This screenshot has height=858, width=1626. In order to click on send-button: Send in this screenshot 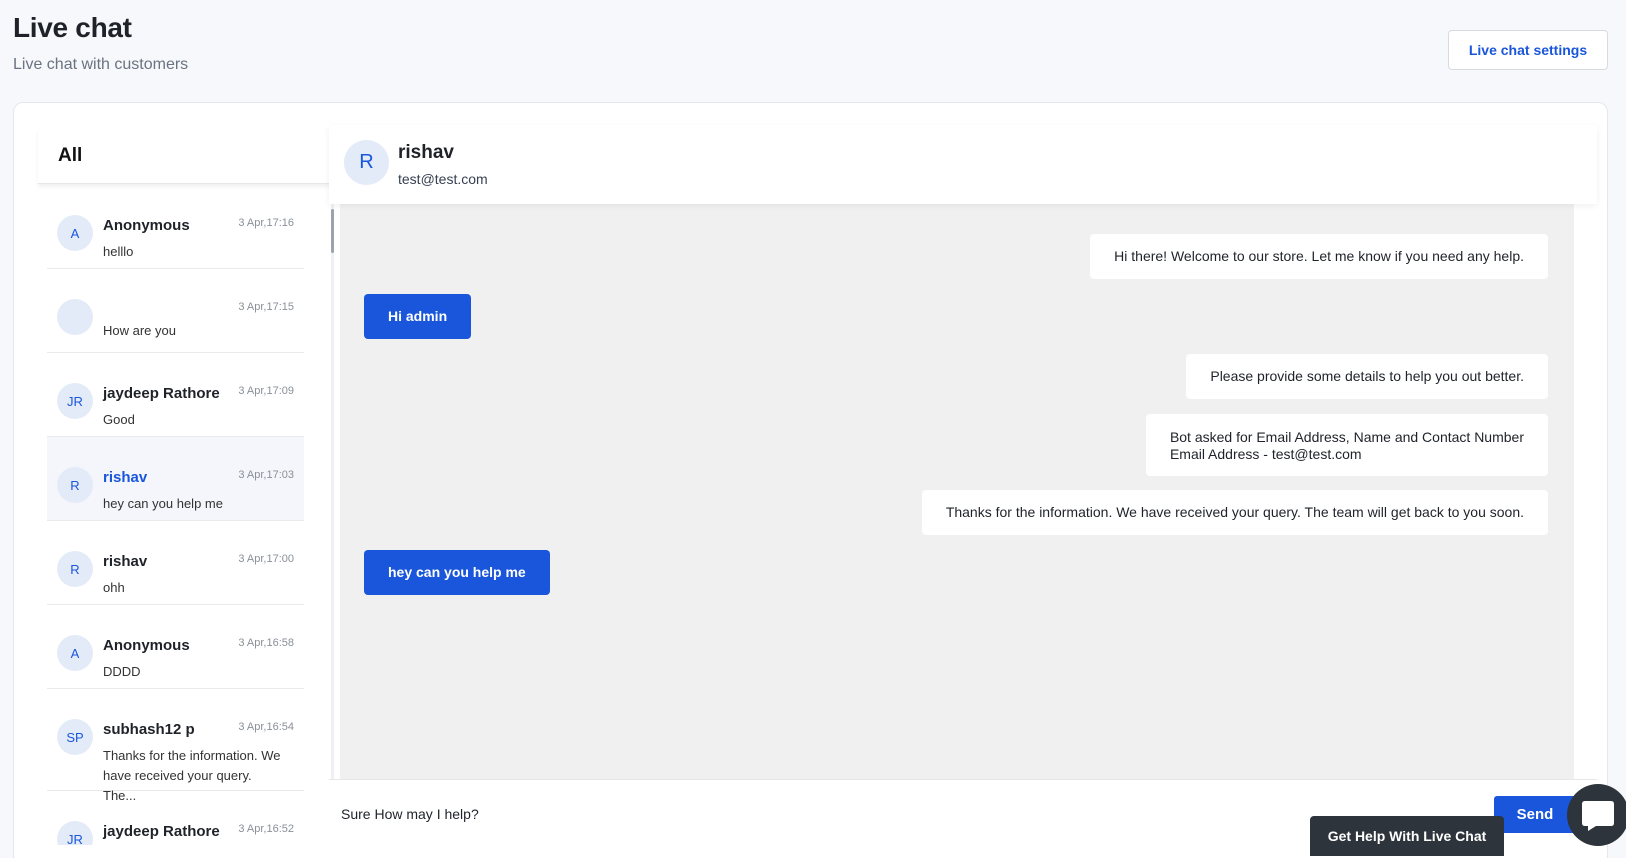, I will do `click(1535, 814)`.